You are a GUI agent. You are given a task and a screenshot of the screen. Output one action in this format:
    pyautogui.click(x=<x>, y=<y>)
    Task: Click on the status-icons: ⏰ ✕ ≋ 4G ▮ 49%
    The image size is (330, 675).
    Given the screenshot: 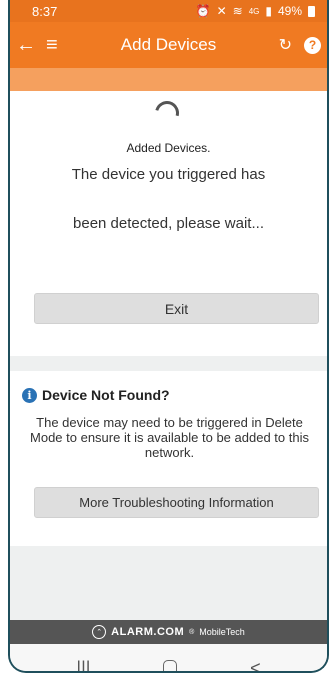 What is the action you would take?
    pyautogui.click(x=255, y=11)
    